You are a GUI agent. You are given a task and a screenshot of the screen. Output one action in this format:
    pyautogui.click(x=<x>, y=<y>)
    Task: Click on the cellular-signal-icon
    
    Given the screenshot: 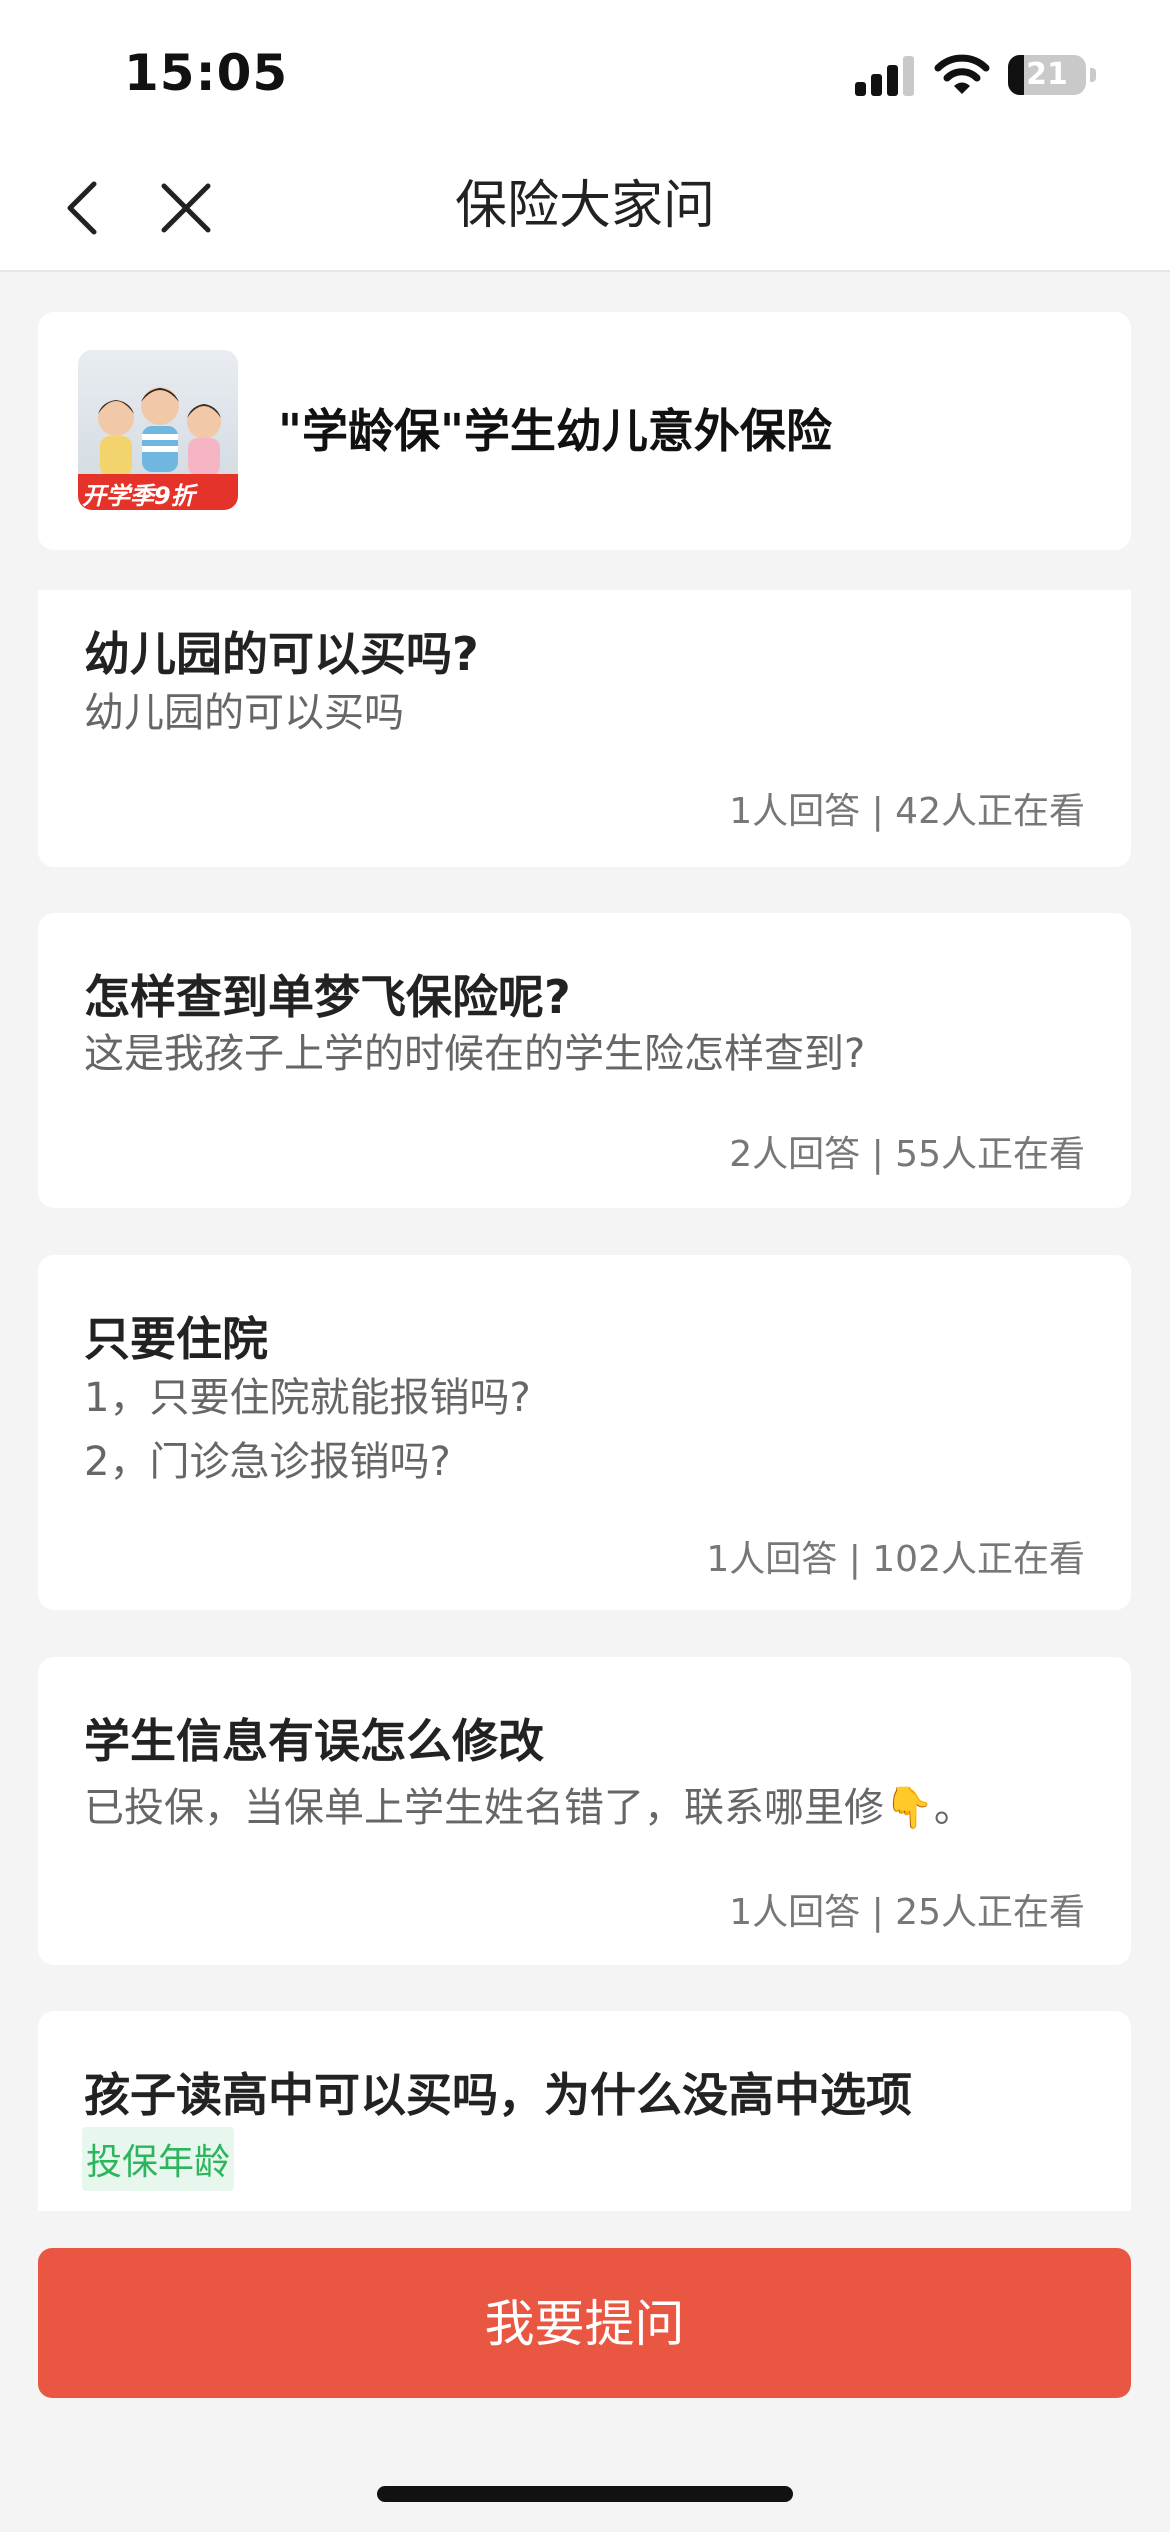 What is the action you would take?
    pyautogui.click(x=886, y=76)
    